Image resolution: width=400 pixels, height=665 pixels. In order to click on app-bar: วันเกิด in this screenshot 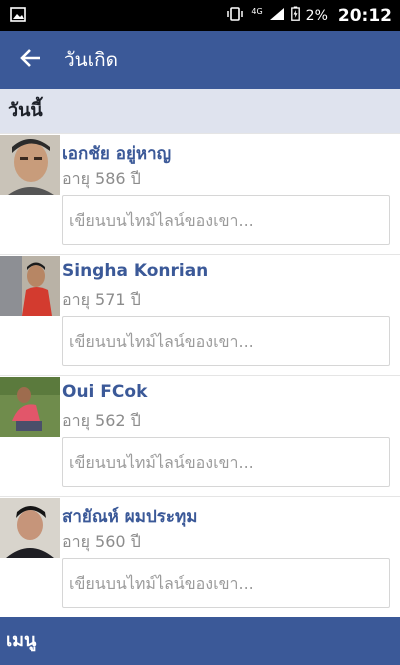, I will do `click(200, 60)`.